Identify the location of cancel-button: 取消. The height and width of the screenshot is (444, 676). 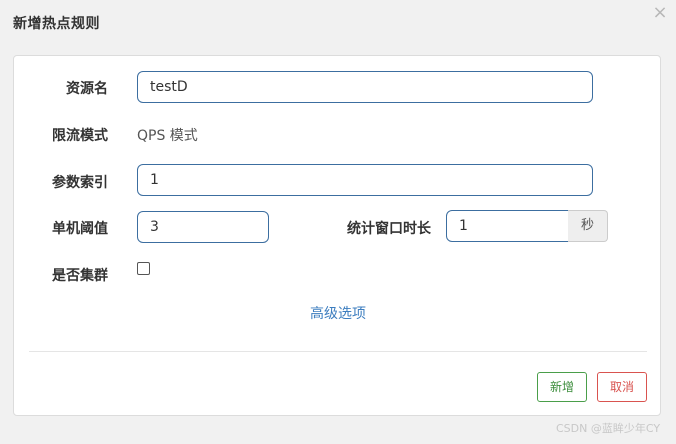
(622, 387).